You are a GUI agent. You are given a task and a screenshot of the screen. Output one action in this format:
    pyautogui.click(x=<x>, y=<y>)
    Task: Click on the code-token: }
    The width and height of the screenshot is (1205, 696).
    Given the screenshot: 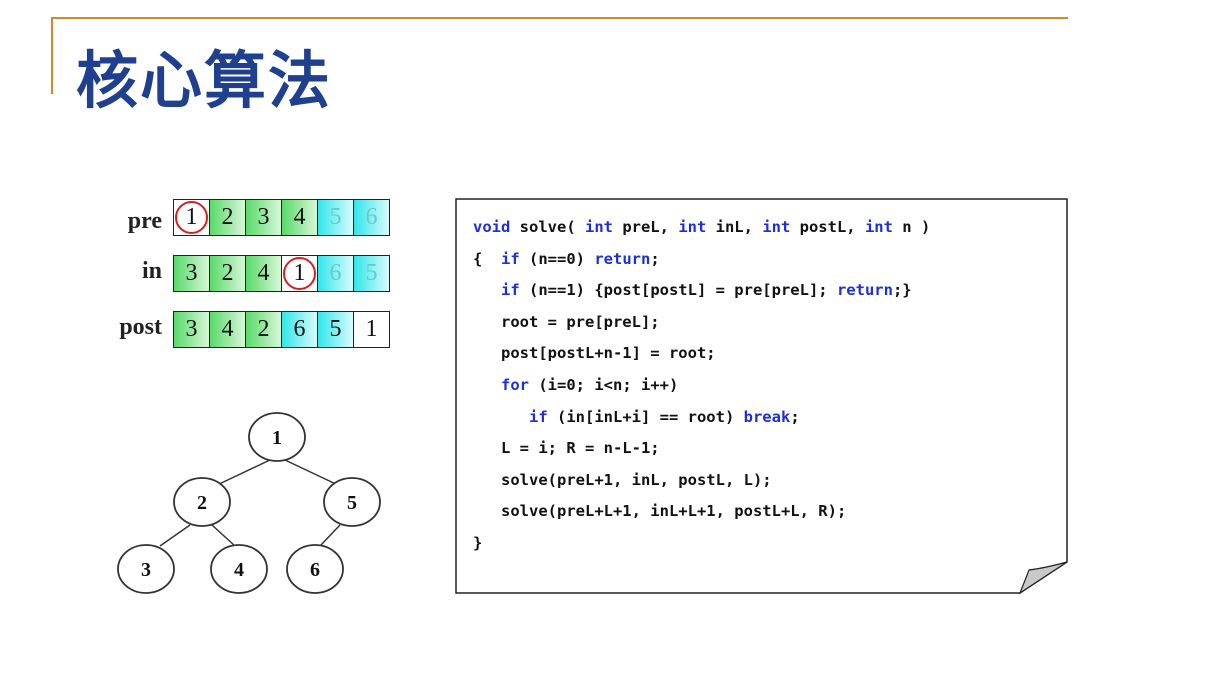 What is the action you would take?
    pyautogui.click(x=478, y=543)
    